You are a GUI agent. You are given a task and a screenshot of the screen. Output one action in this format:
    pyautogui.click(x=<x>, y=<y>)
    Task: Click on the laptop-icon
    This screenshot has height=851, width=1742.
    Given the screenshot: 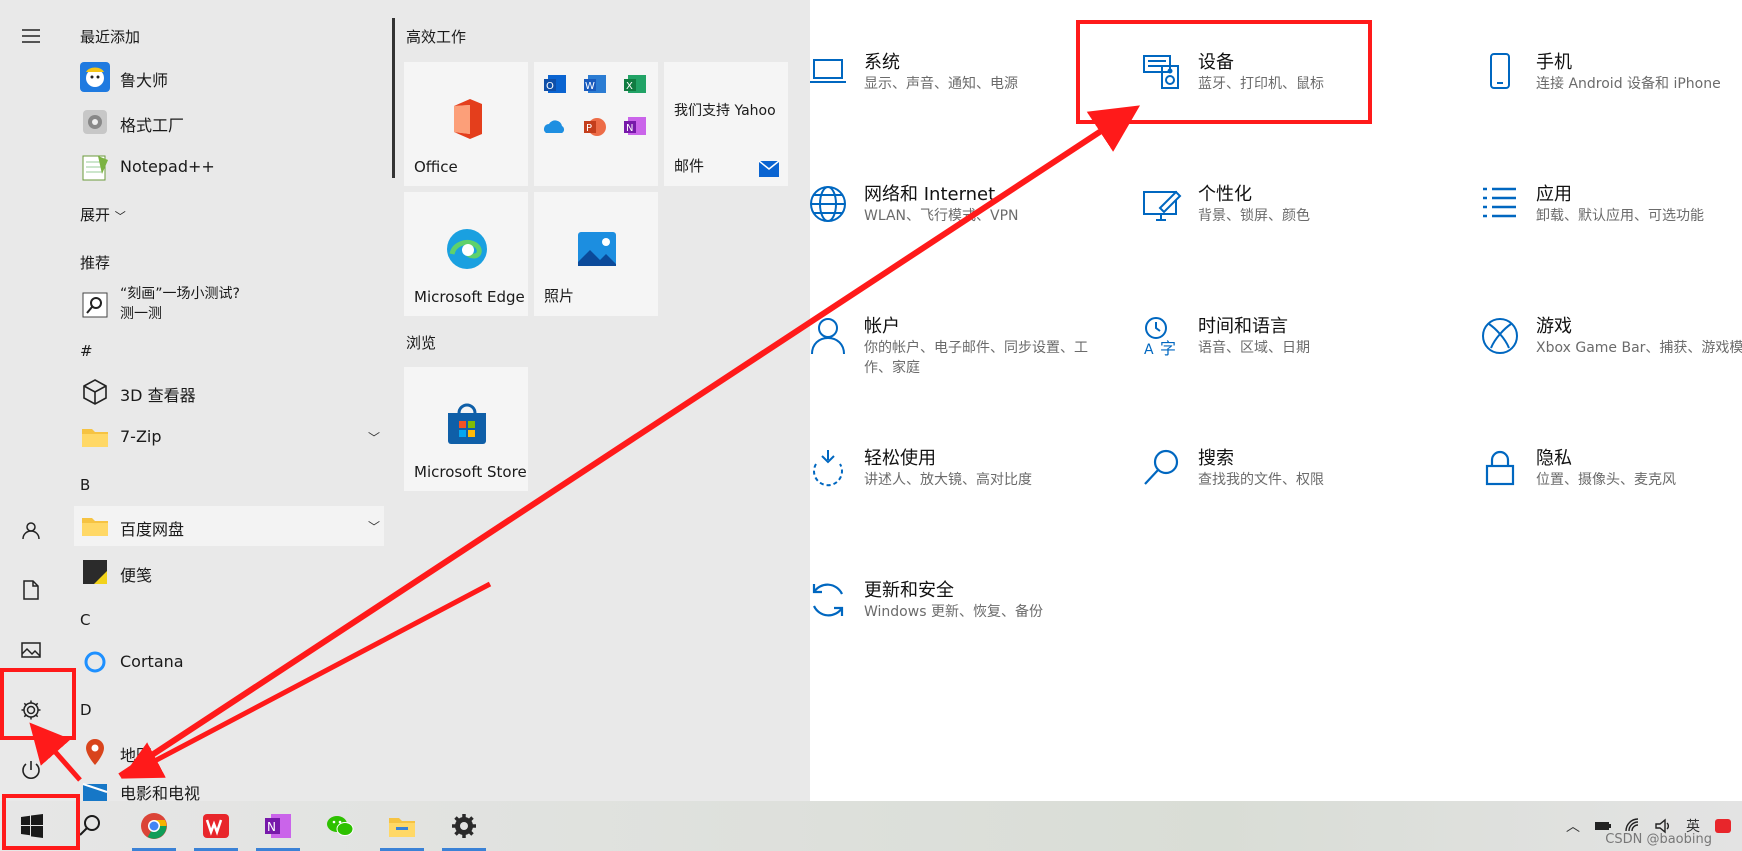 What is the action you would take?
    pyautogui.click(x=828, y=72)
    